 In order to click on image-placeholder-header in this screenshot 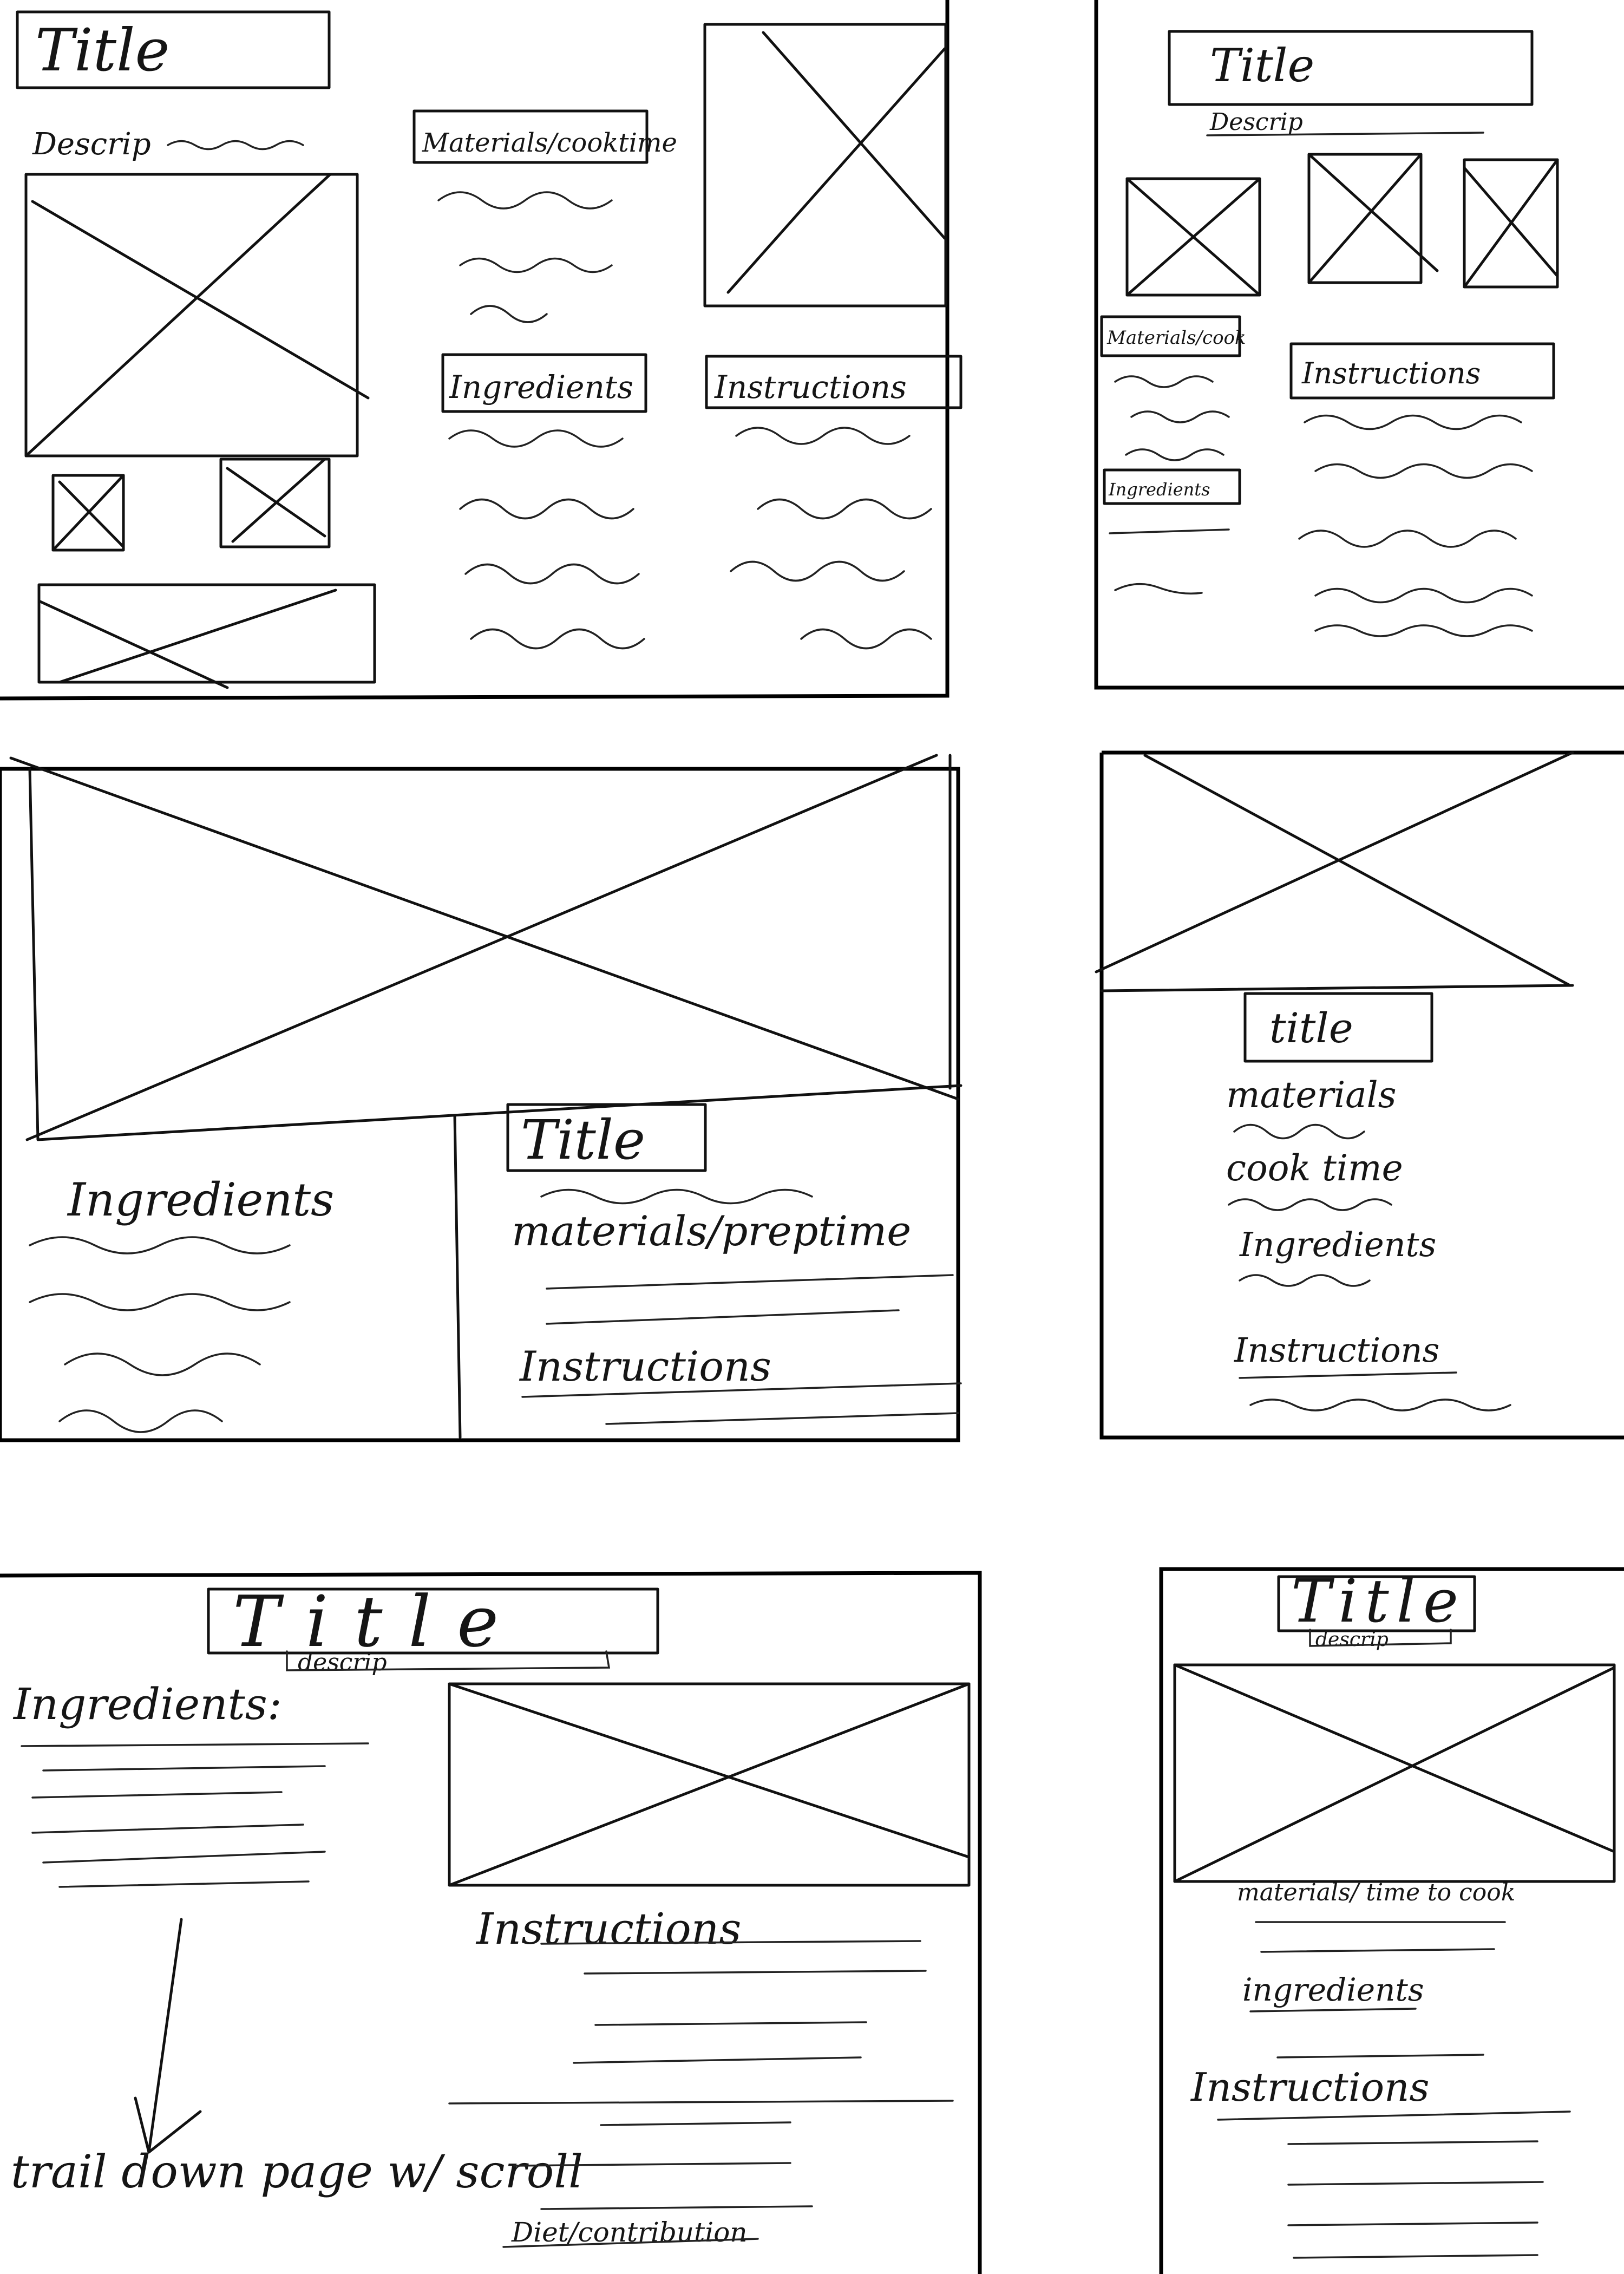, I will do `click(1334, 872)`.